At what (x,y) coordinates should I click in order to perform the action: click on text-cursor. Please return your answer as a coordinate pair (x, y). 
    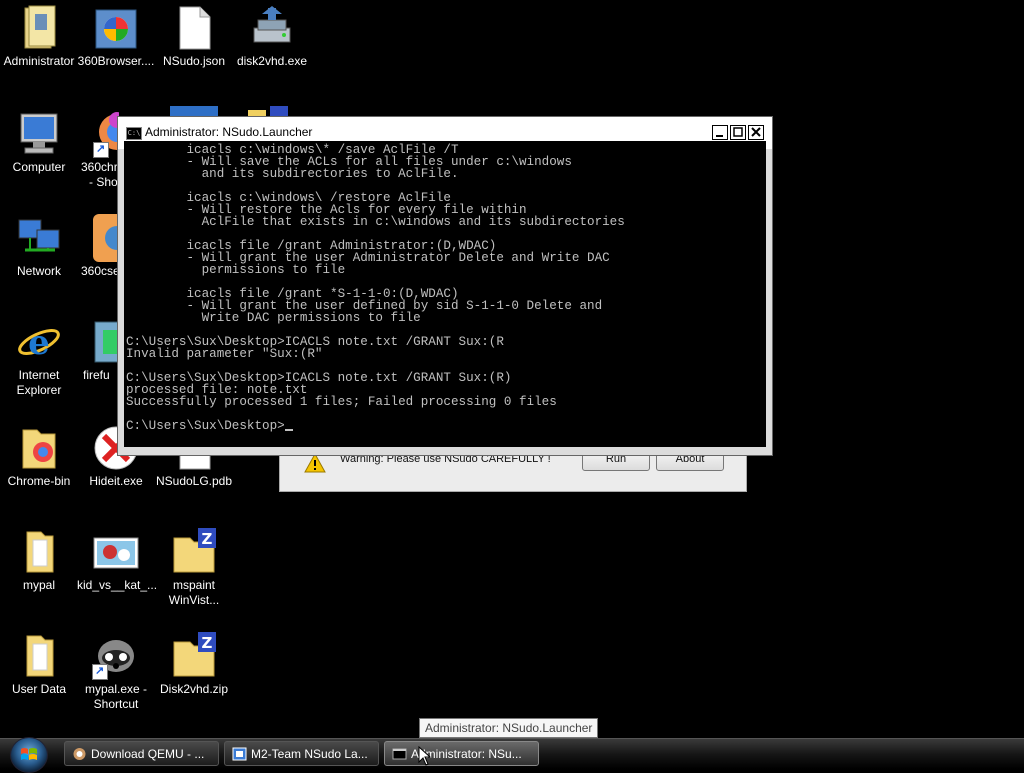
    Looking at the image, I should click on (288, 430).